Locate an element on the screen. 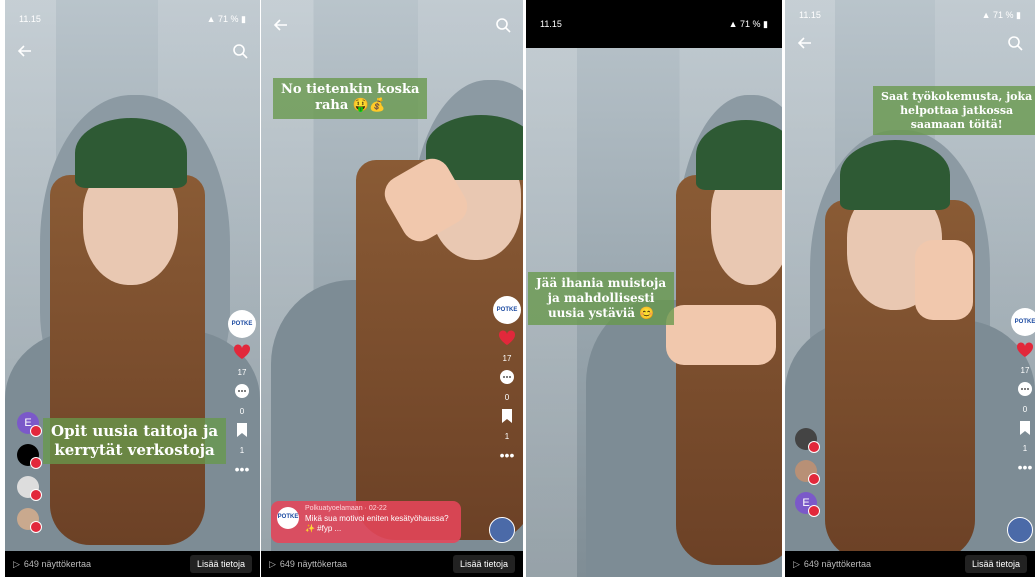 The width and height of the screenshot is (1035, 577). caption-line: Jää ihania muistoja is located at coordinates (601, 283).